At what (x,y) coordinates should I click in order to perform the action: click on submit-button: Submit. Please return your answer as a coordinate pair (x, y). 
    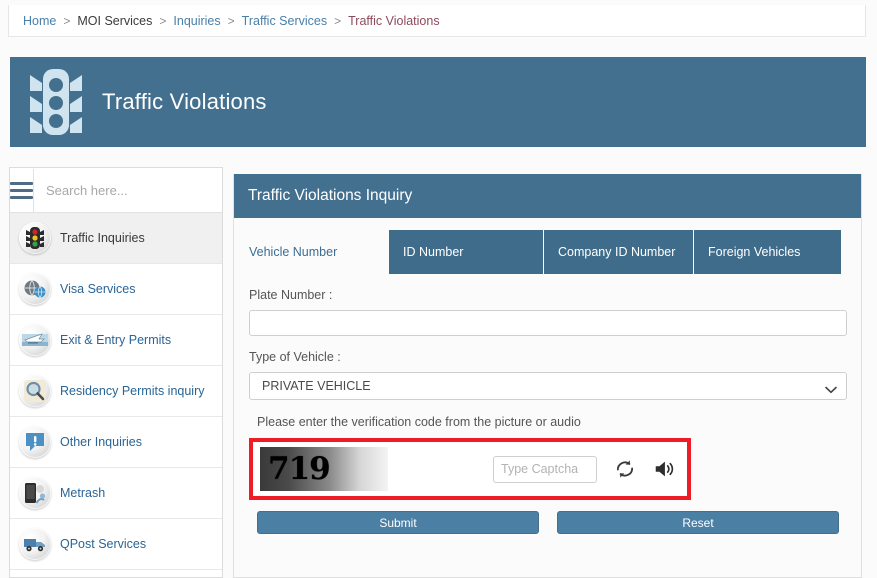
    Looking at the image, I should click on (398, 522).